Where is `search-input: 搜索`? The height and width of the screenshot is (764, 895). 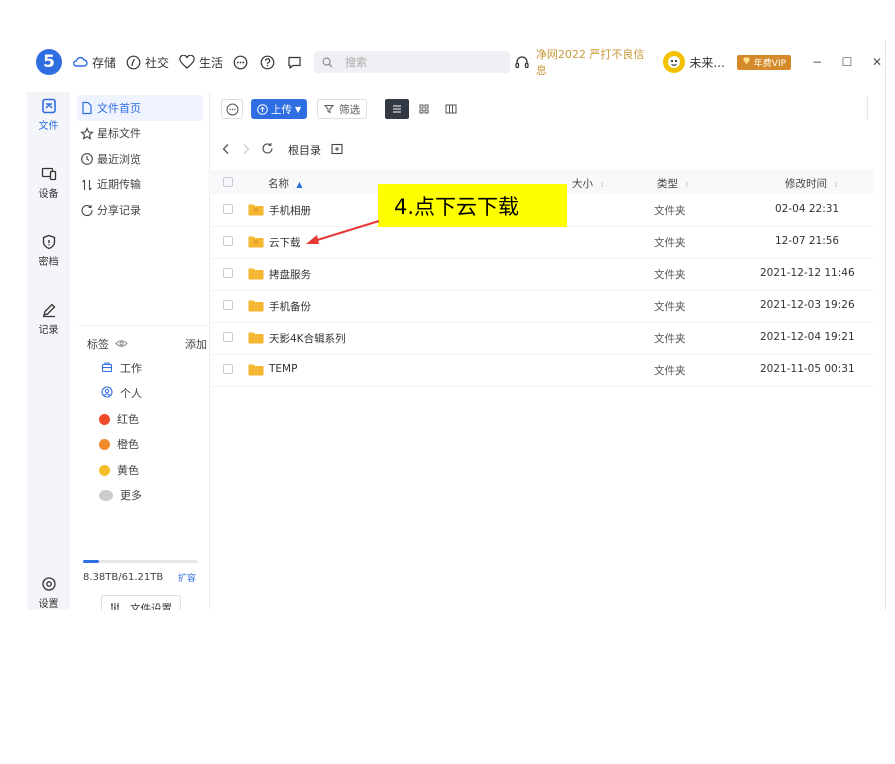
search-input: 搜索 is located at coordinates (411, 62).